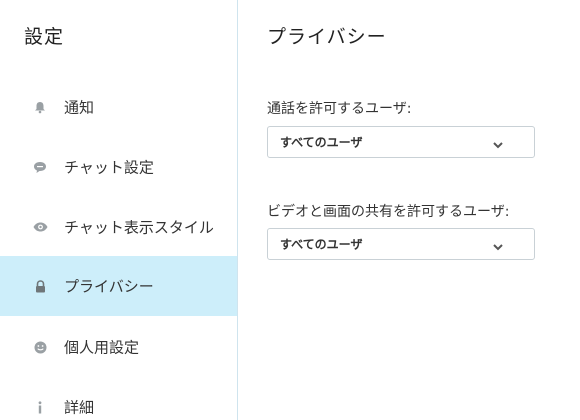 The width and height of the screenshot is (580, 420). I want to click on page-title: プライバシー, so click(327, 37).